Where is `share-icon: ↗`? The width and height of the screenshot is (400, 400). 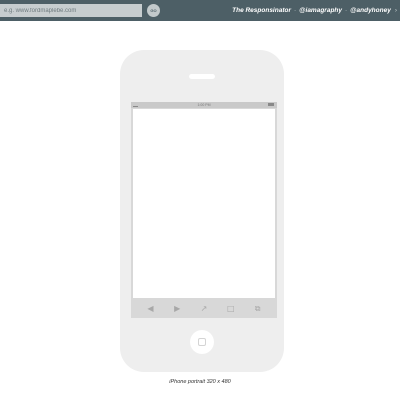
share-icon: ↗ is located at coordinates (204, 309).